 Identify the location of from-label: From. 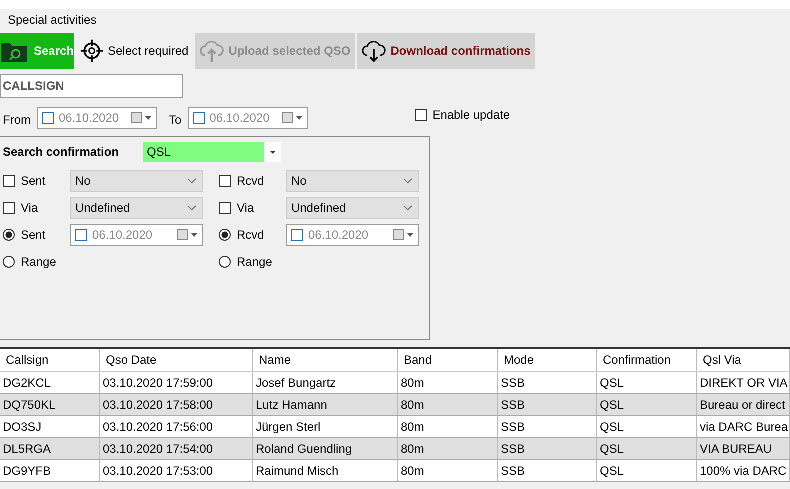
(17, 120).